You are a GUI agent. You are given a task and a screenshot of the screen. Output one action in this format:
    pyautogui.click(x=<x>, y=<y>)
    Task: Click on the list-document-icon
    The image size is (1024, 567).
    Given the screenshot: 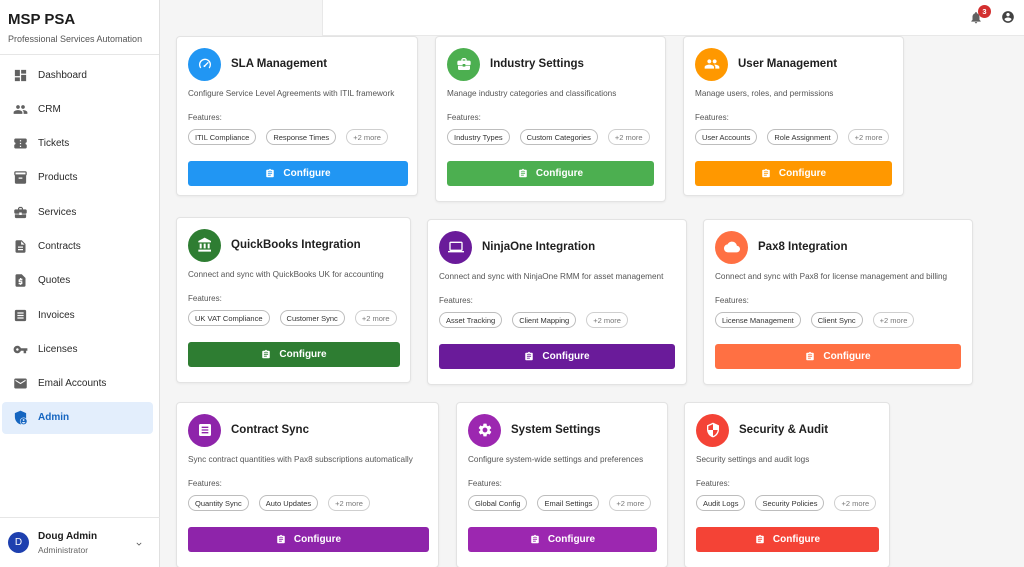 What is the action you would take?
    pyautogui.click(x=204, y=430)
    